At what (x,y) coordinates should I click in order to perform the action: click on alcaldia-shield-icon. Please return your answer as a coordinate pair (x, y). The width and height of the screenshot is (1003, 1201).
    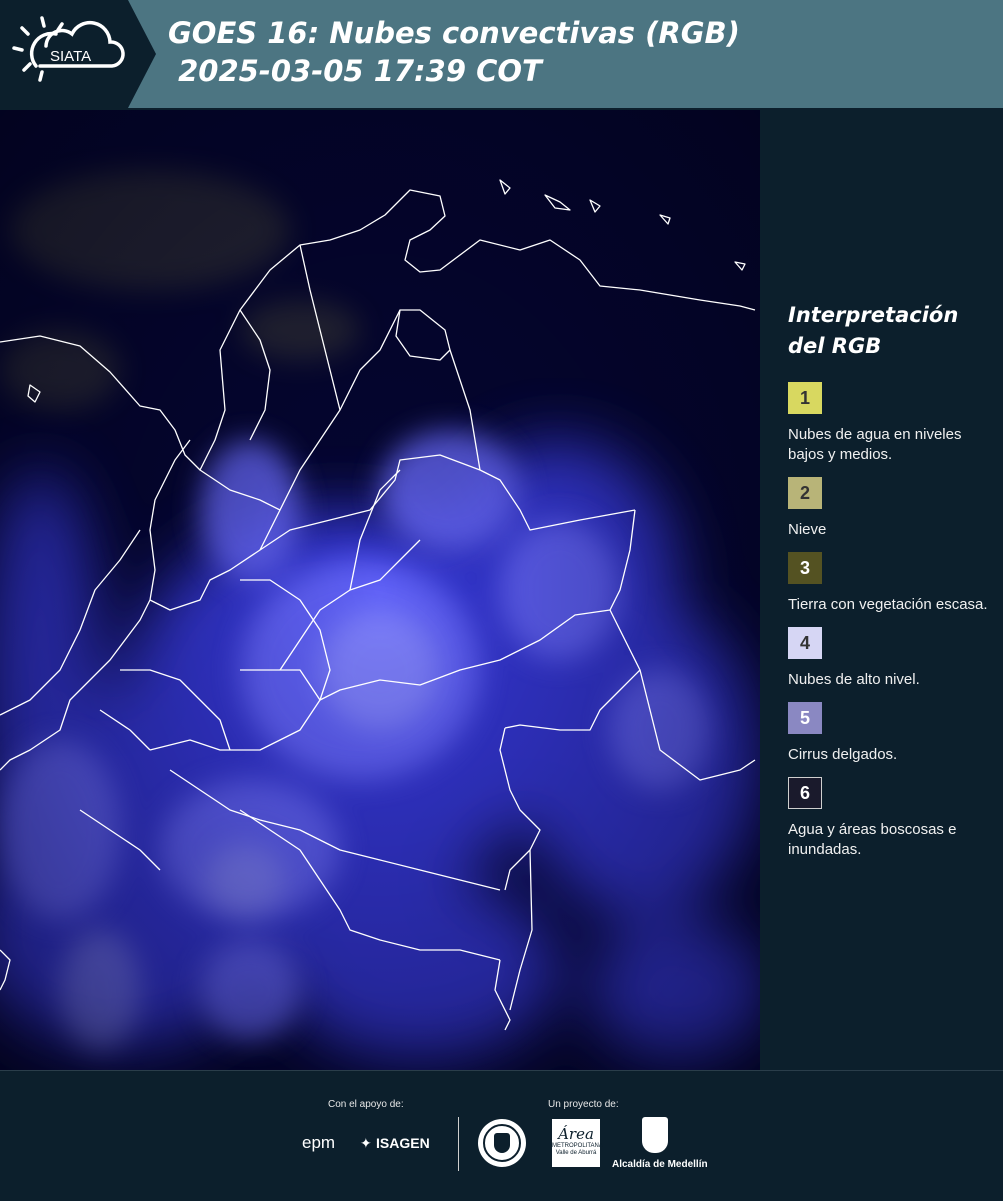
    Looking at the image, I should click on (655, 1135).